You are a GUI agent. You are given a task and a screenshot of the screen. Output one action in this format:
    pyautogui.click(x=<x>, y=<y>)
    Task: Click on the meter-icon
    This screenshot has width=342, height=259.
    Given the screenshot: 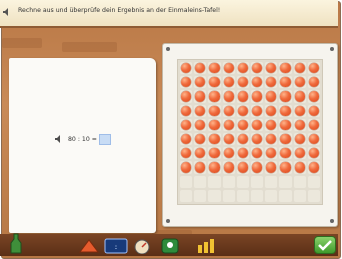 What is the action you would take?
    pyautogui.click(x=142, y=246)
    